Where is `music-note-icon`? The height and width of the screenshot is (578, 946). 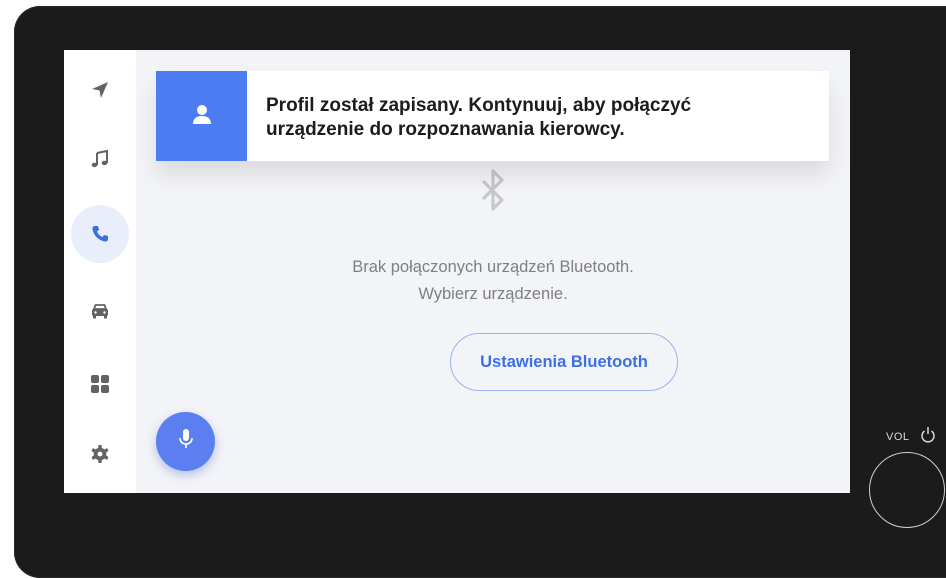 music-note-icon is located at coordinates (100, 159).